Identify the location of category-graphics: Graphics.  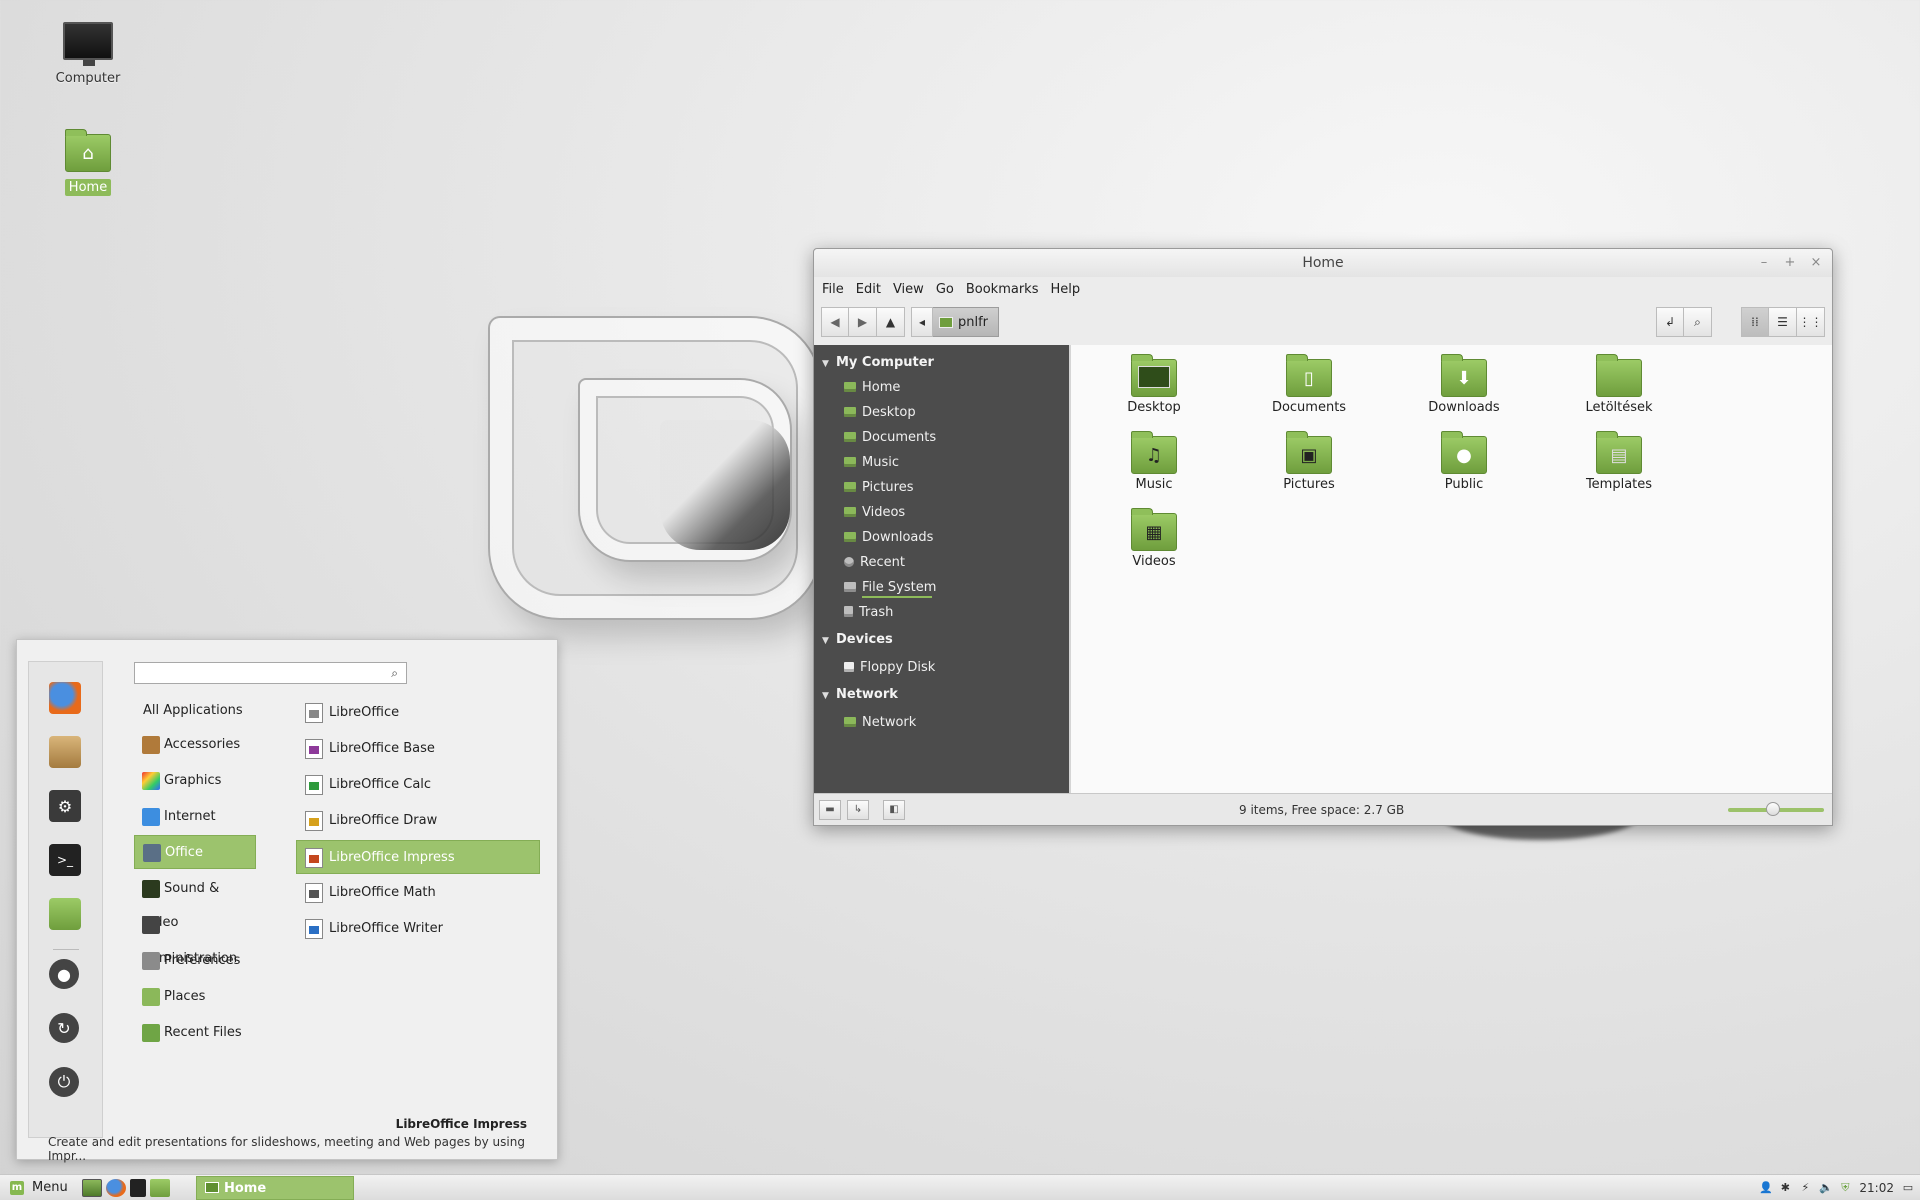
(195, 781).